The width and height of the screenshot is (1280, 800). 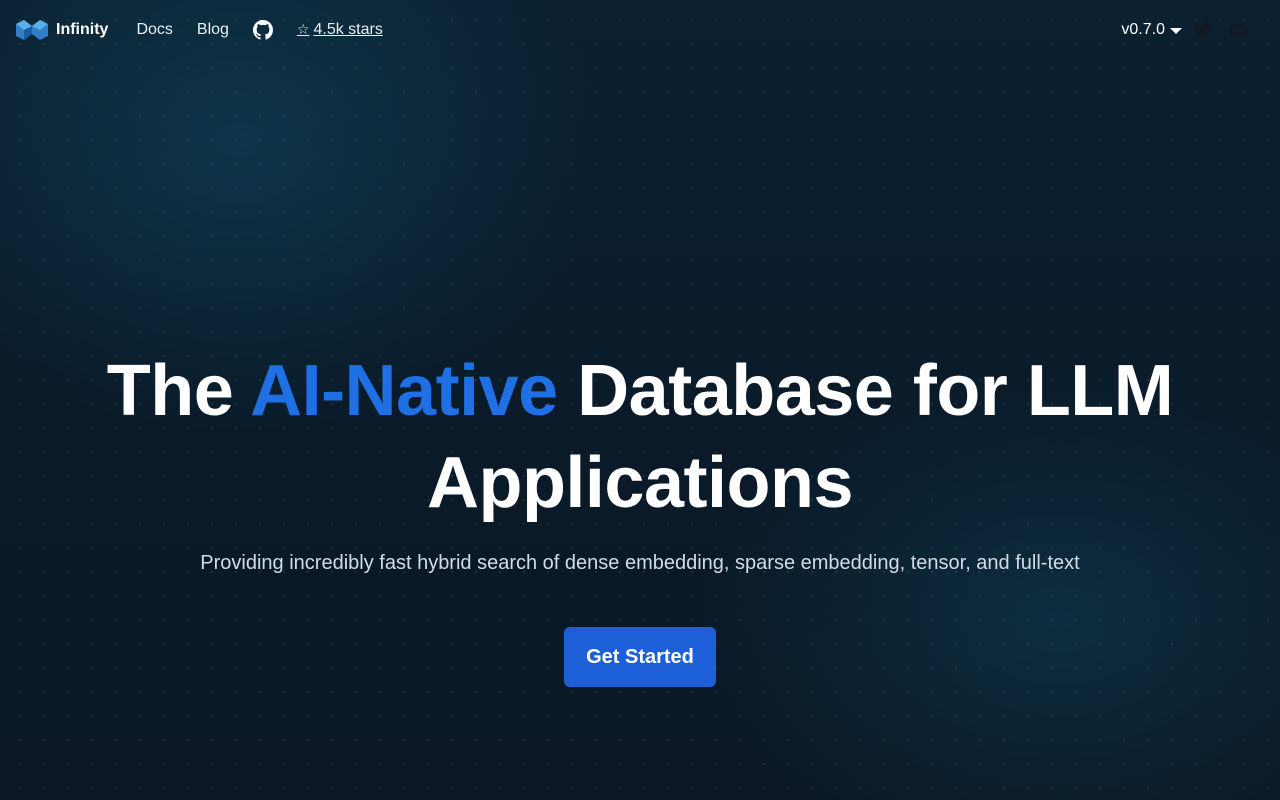 What do you see at coordinates (82, 29) in the screenshot?
I see `brand-name: Infinity` at bounding box center [82, 29].